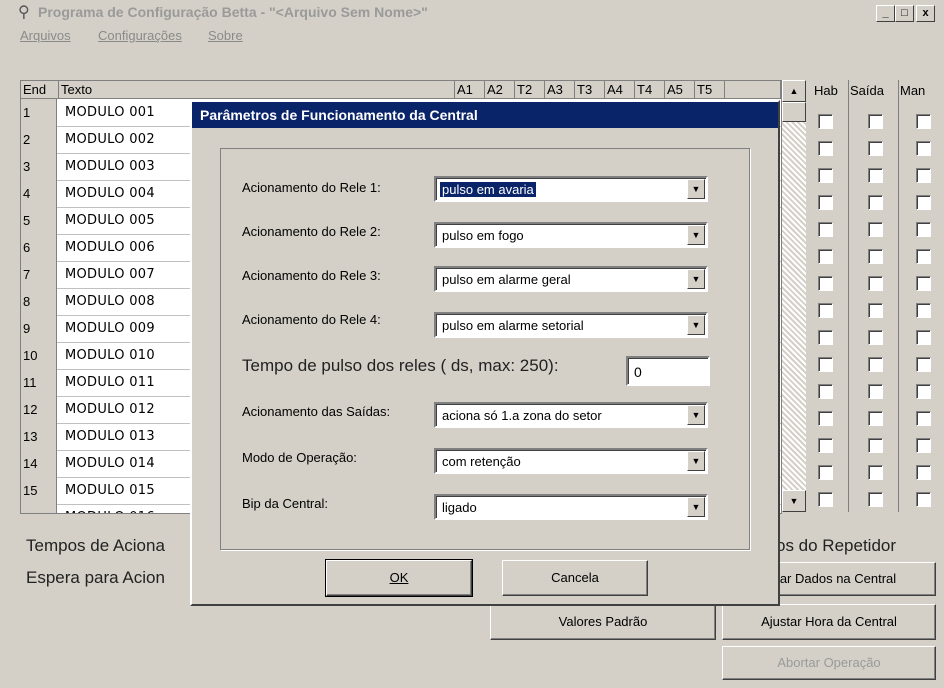  Describe the element at coordinates (571, 279) in the screenshot. I see `rele3-select: pulso em alarme geral ▼` at that location.